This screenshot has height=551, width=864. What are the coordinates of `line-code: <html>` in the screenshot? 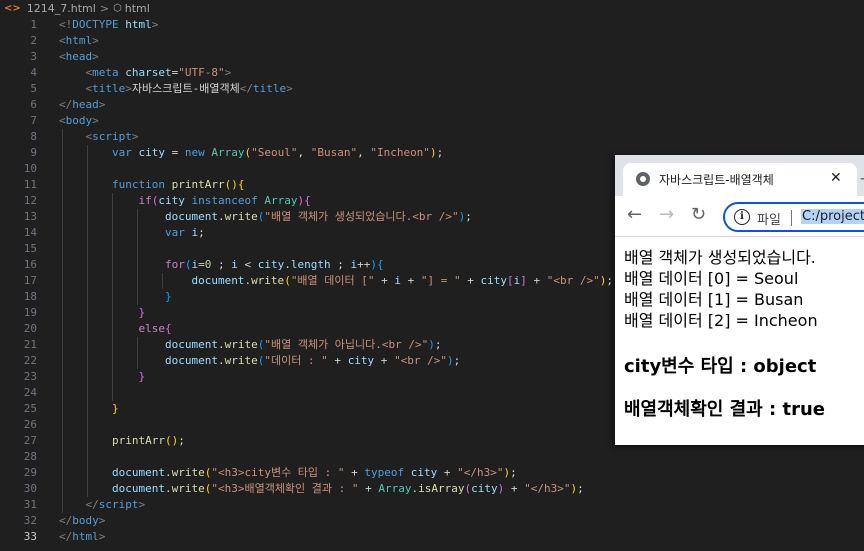 It's located at (79, 41).